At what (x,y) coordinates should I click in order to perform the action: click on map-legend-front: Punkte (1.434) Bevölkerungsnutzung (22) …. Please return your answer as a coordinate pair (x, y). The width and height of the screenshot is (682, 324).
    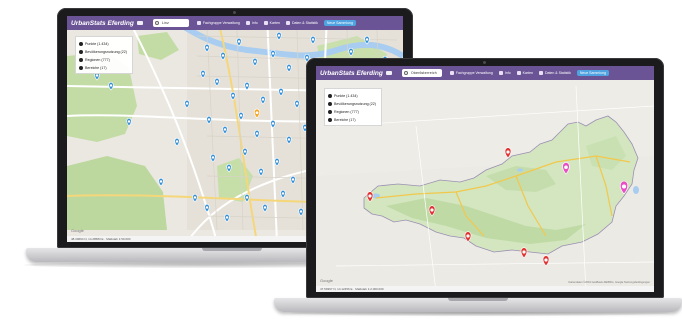
    Looking at the image, I should click on (353, 107).